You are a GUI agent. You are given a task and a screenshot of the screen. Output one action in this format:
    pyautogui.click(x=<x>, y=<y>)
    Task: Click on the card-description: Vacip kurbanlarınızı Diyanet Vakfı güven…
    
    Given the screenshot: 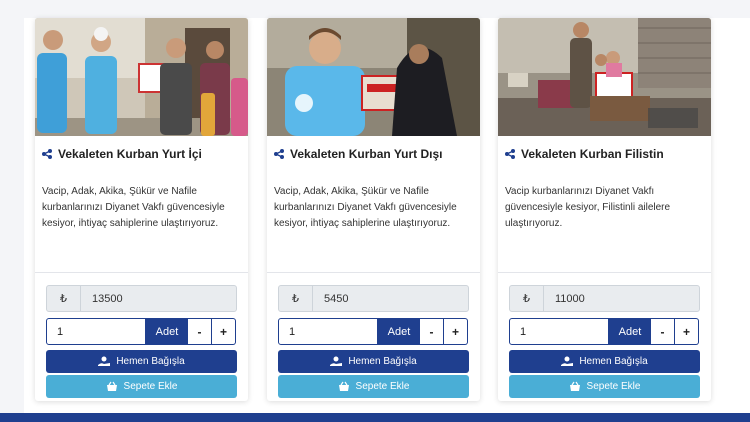 What is the action you would take?
    pyautogui.click(x=588, y=207)
    